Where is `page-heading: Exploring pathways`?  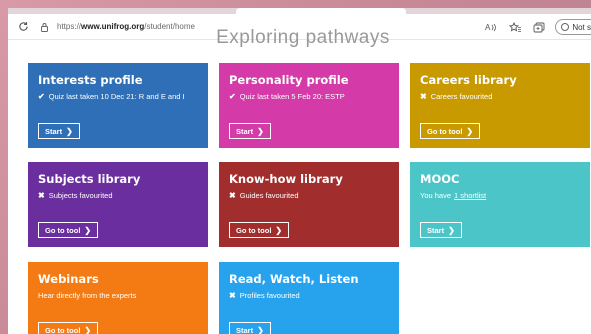 page-heading: Exploring pathways is located at coordinates (303, 37).